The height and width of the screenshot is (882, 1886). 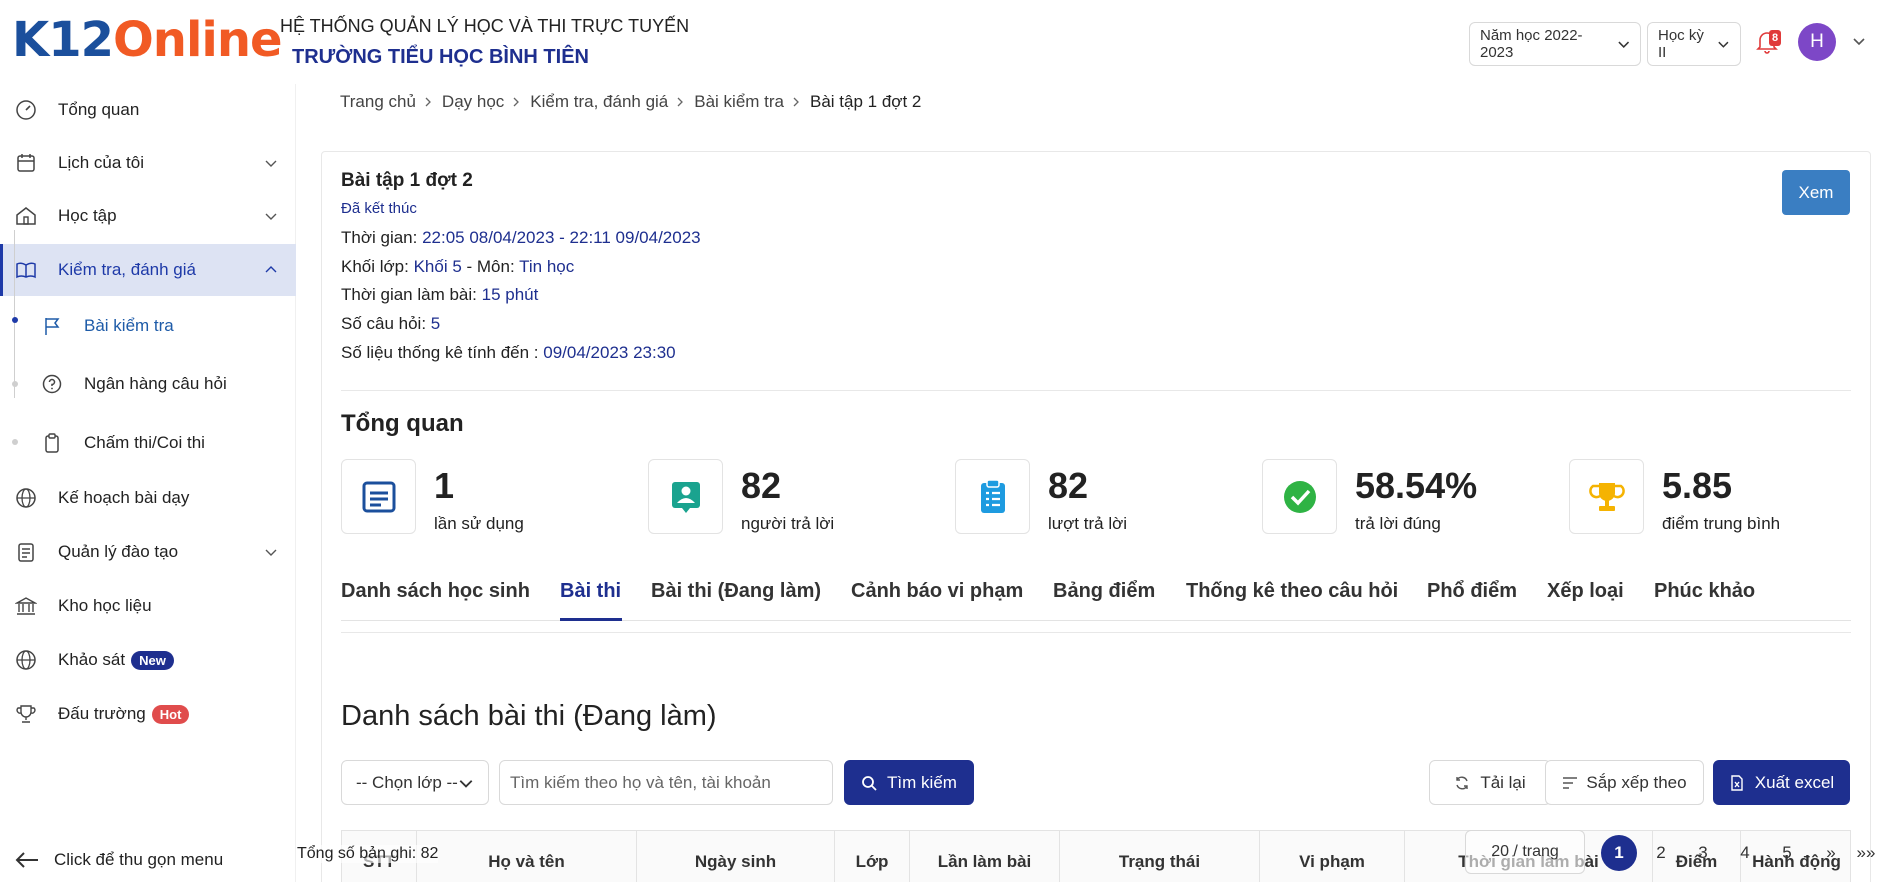 I want to click on breadcrumb-tests: Bài kiểm tra, so click(x=739, y=102).